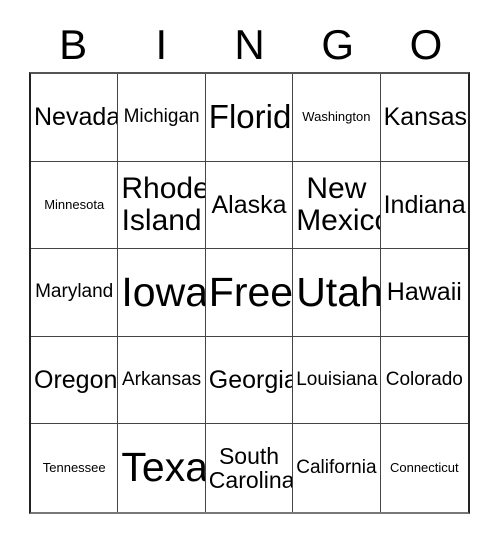 The image size is (500, 544). I want to click on bingo-cell: Indiana, so click(424, 205).